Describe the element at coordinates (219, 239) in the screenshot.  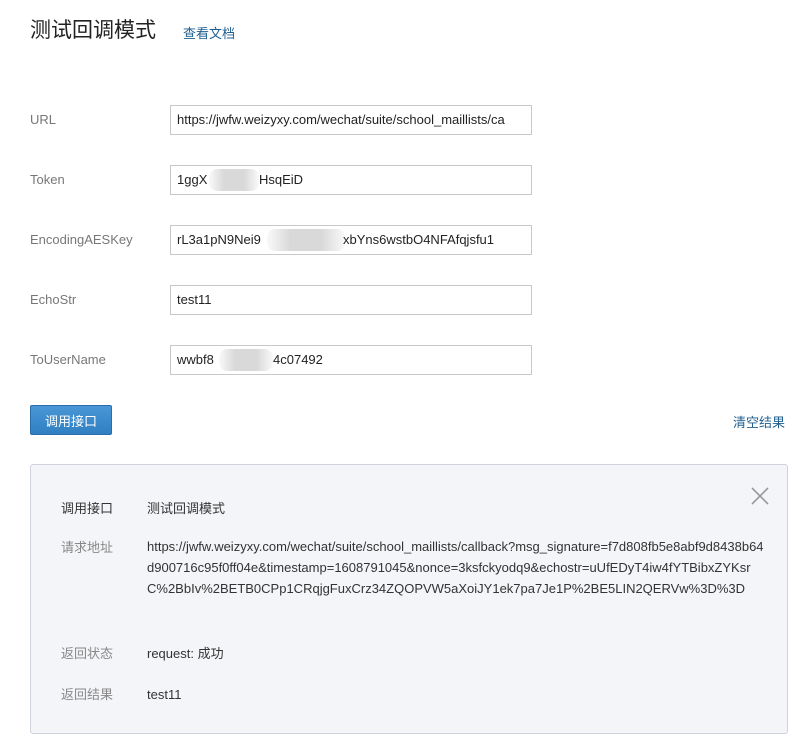
I see `aes-key-value-start: rL3a1pN9Nei9` at that location.